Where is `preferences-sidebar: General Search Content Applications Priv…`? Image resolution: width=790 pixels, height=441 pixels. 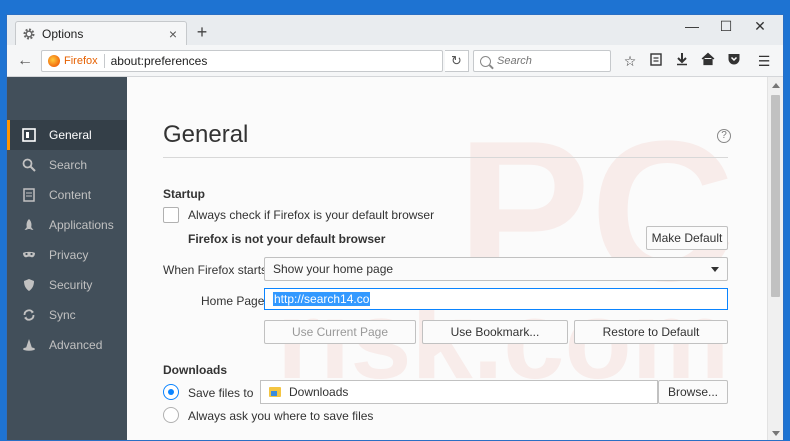 preferences-sidebar: General Search Content Applications Priv… is located at coordinates (67, 258).